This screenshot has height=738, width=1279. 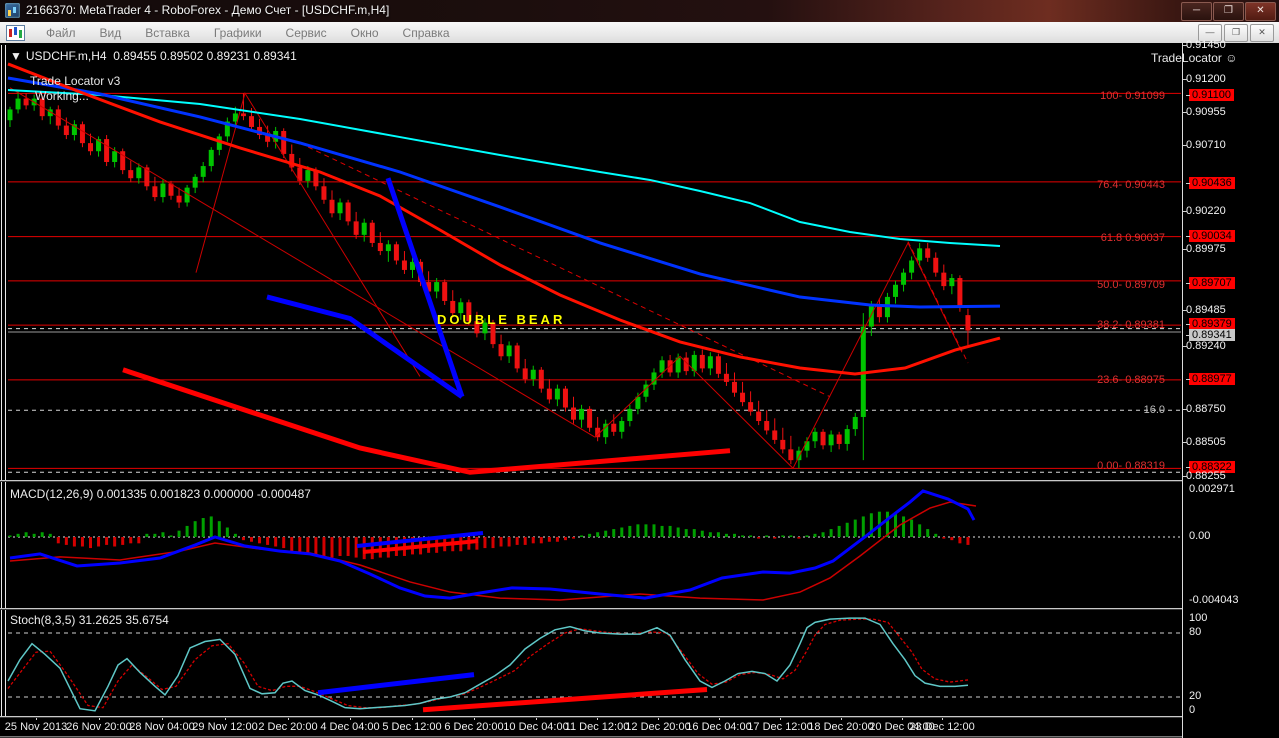 I want to click on stoch-label: Stoch(8,3,5) 31.2625 35.6754, so click(x=89, y=620).